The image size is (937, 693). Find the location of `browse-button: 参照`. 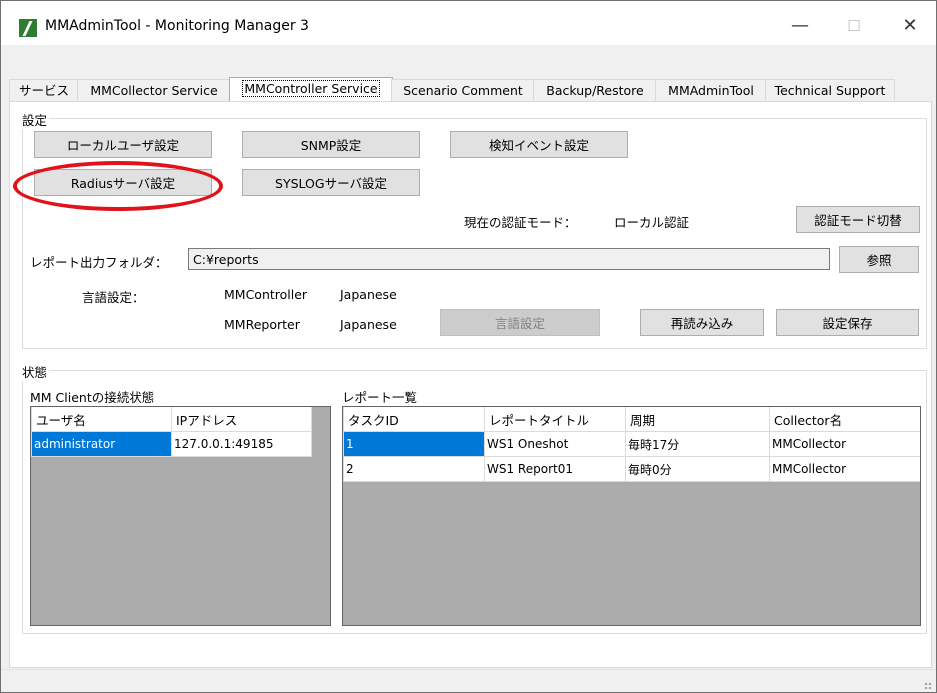

browse-button: 参照 is located at coordinates (879, 259).